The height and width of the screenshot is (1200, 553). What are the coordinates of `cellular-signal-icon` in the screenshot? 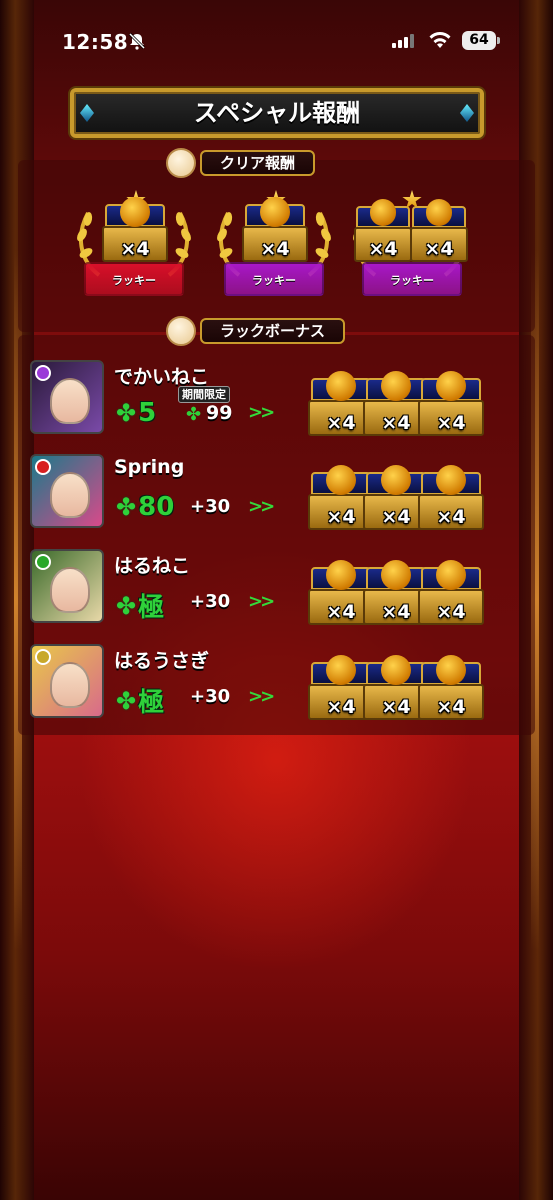 It's located at (403, 41).